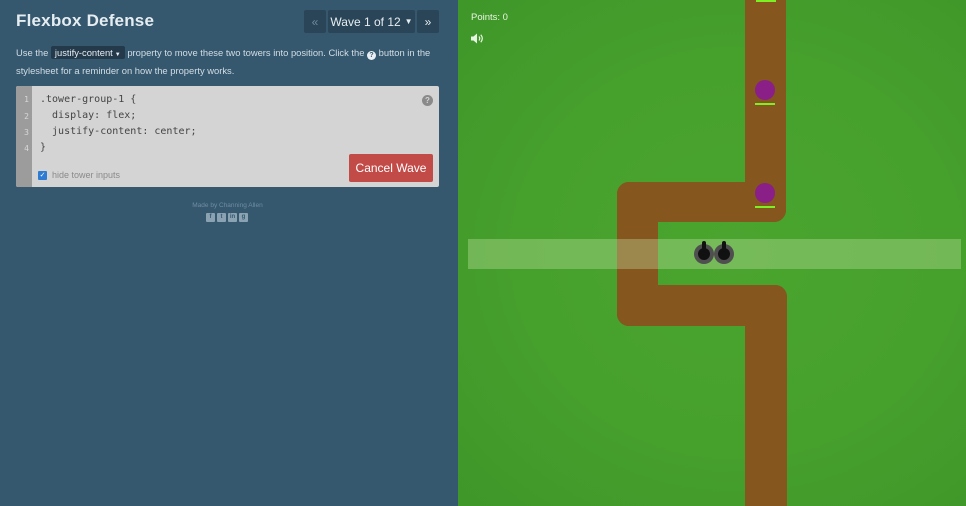 The height and width of the screenshot is (506, 966). I want to click on github-icon: g, so click(243, 217).